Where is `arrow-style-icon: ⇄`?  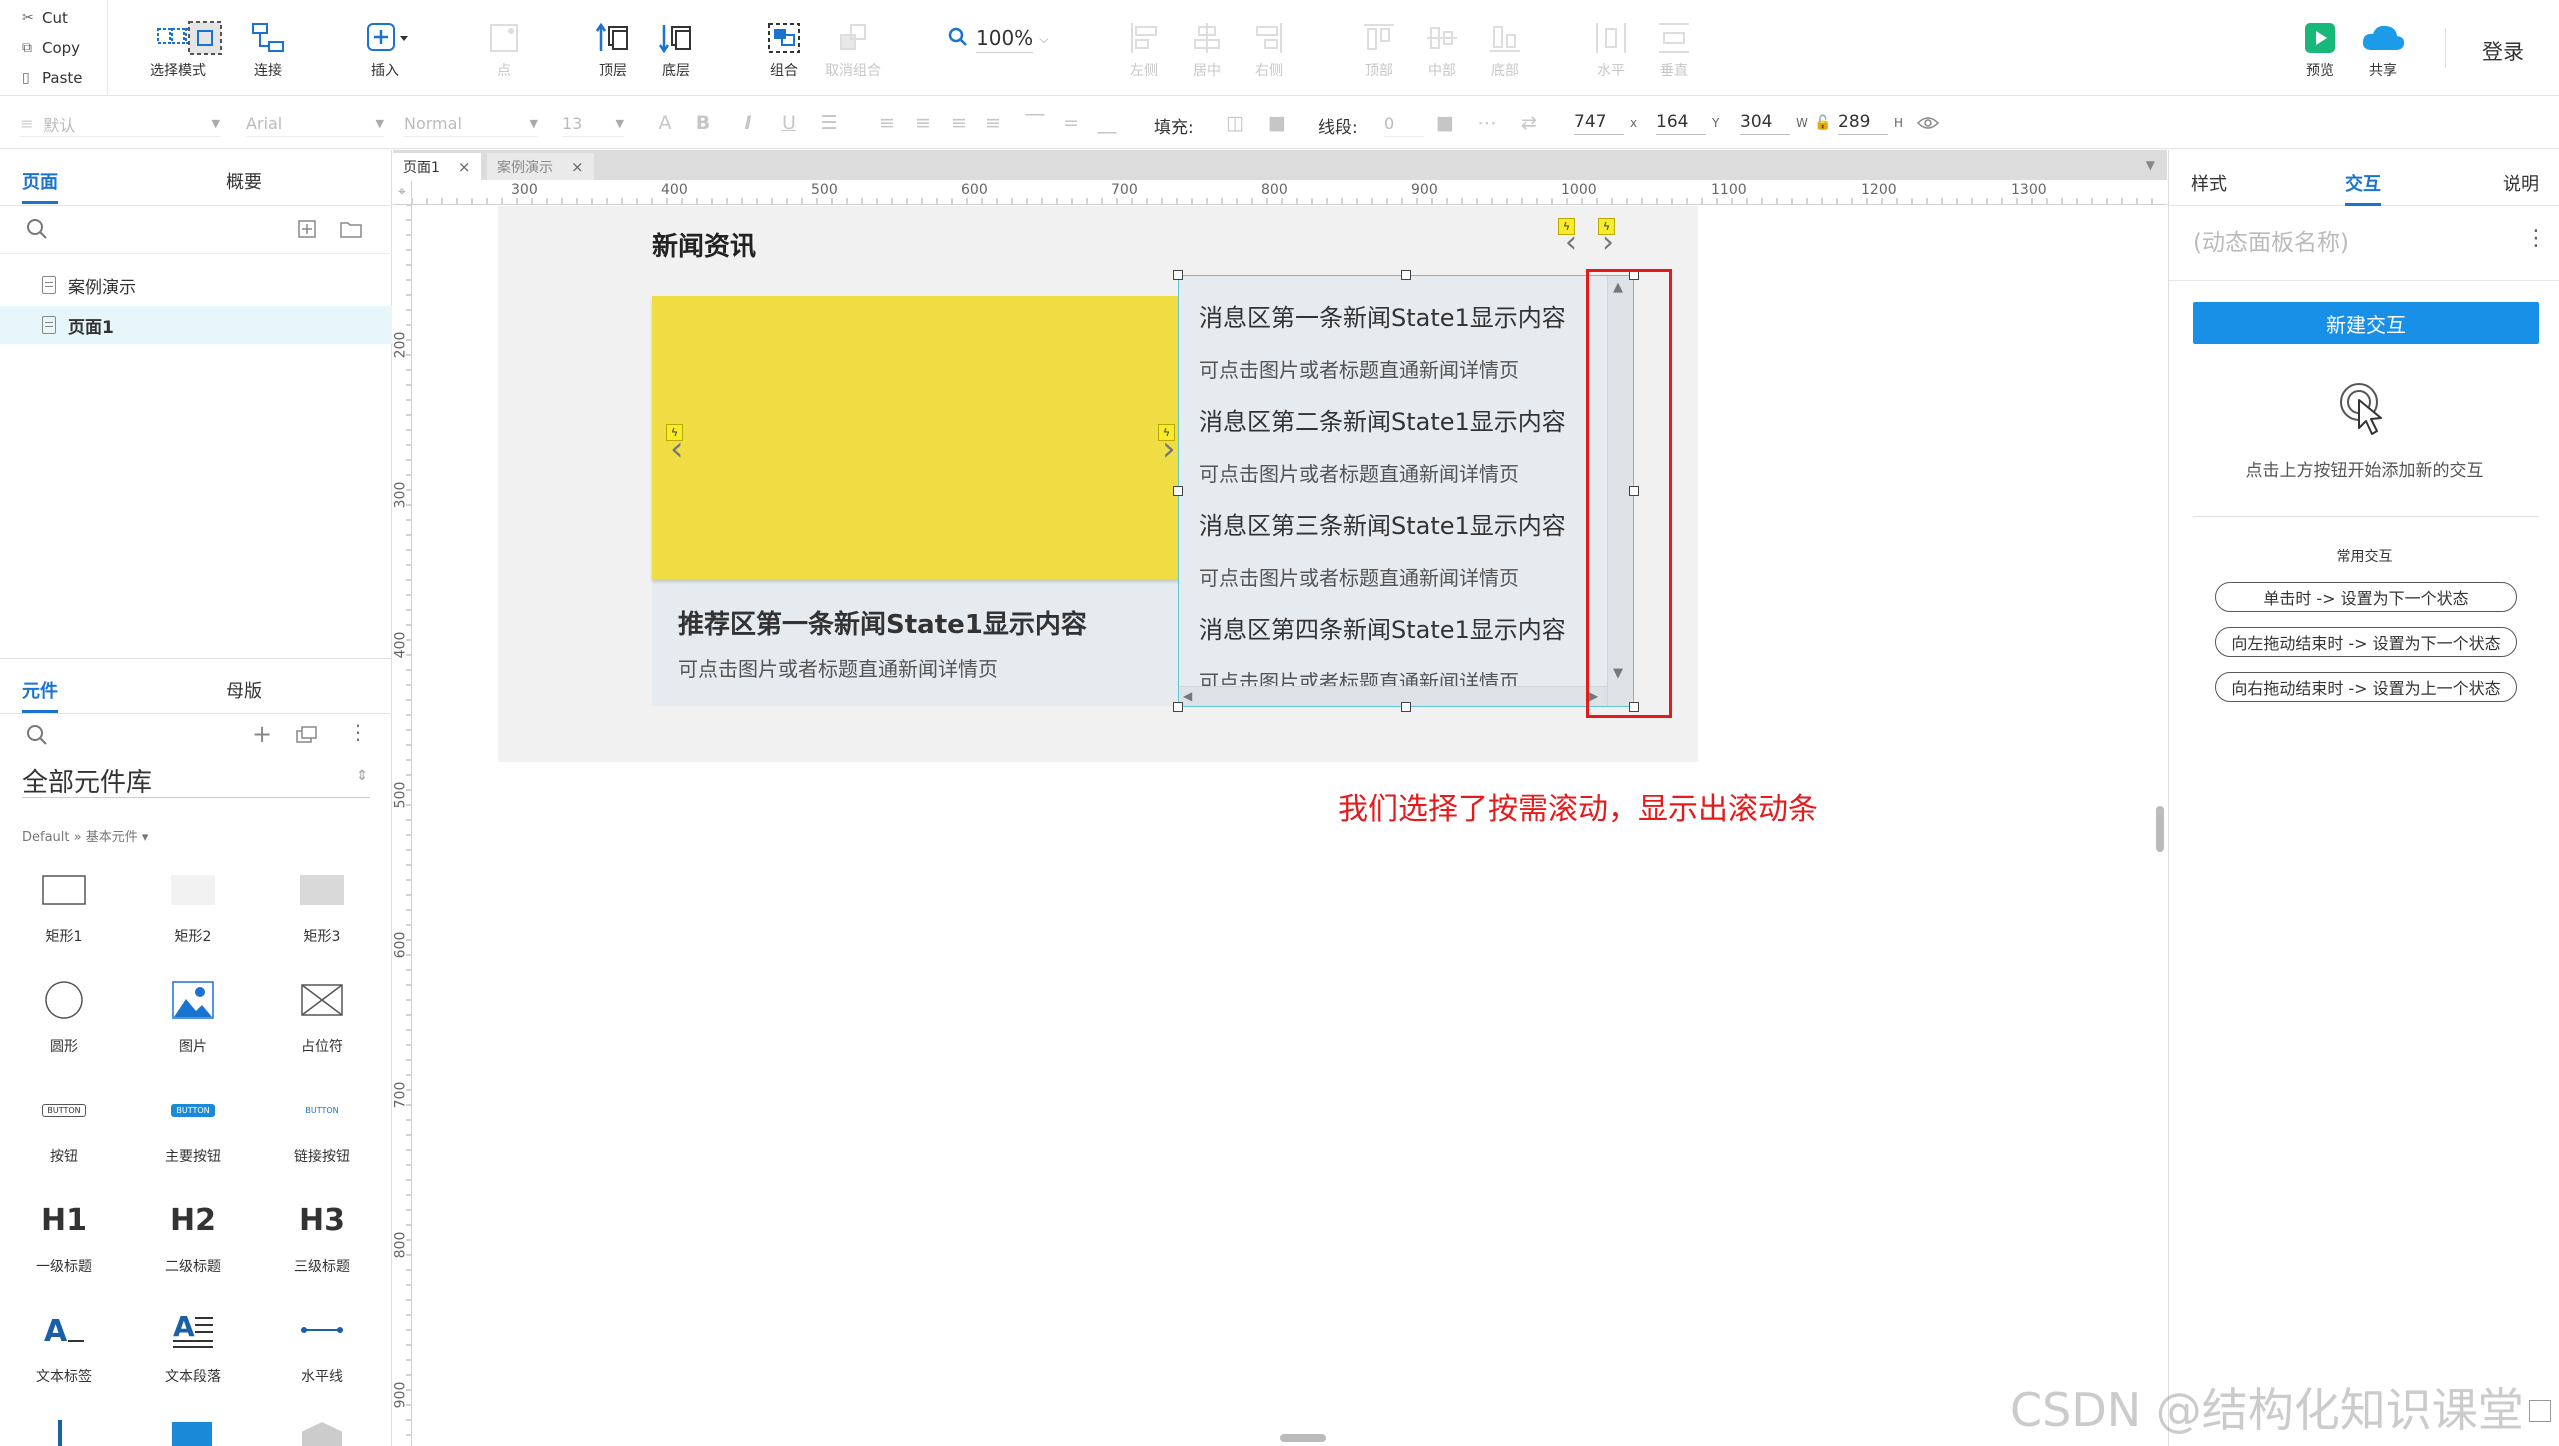 arrow-style-icon: ⇄ is located at coordinates (1529, 123).